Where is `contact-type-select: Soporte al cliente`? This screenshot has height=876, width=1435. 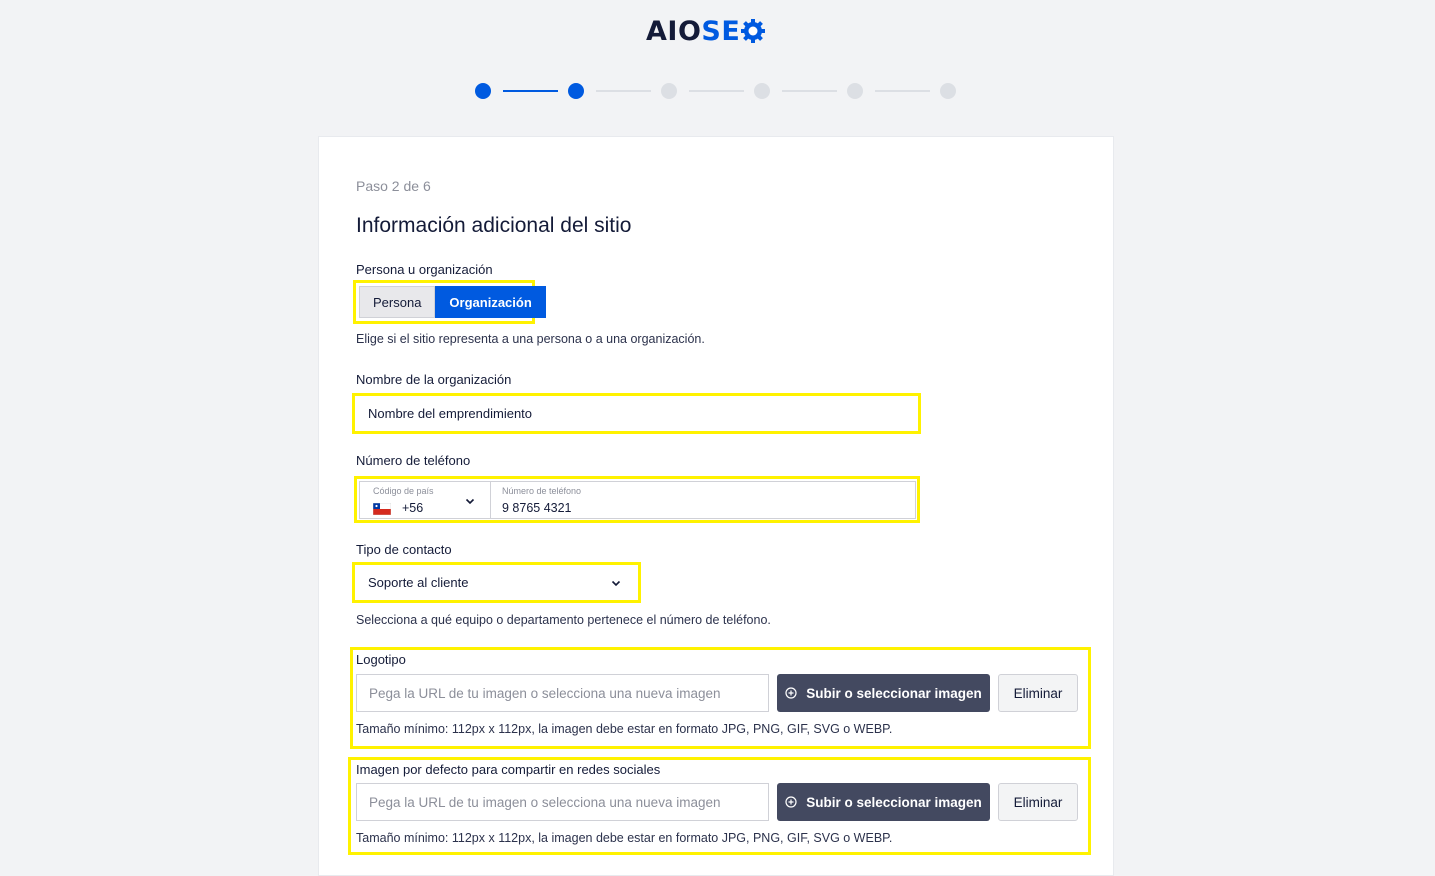
contact-type-select: Soporte al cliente is located at coordinates (496, 582).